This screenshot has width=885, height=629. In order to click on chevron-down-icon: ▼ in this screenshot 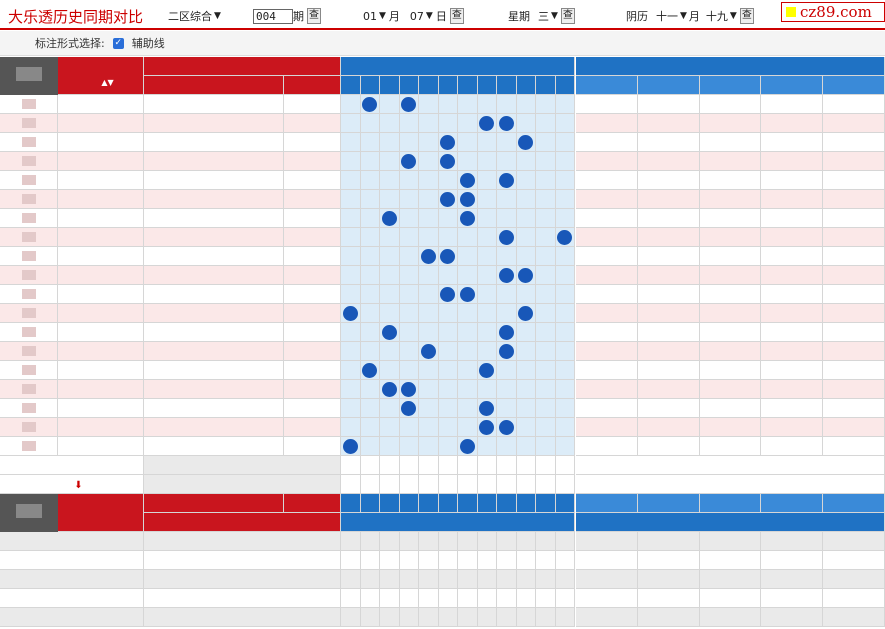, I will do `click(217, 16)`.